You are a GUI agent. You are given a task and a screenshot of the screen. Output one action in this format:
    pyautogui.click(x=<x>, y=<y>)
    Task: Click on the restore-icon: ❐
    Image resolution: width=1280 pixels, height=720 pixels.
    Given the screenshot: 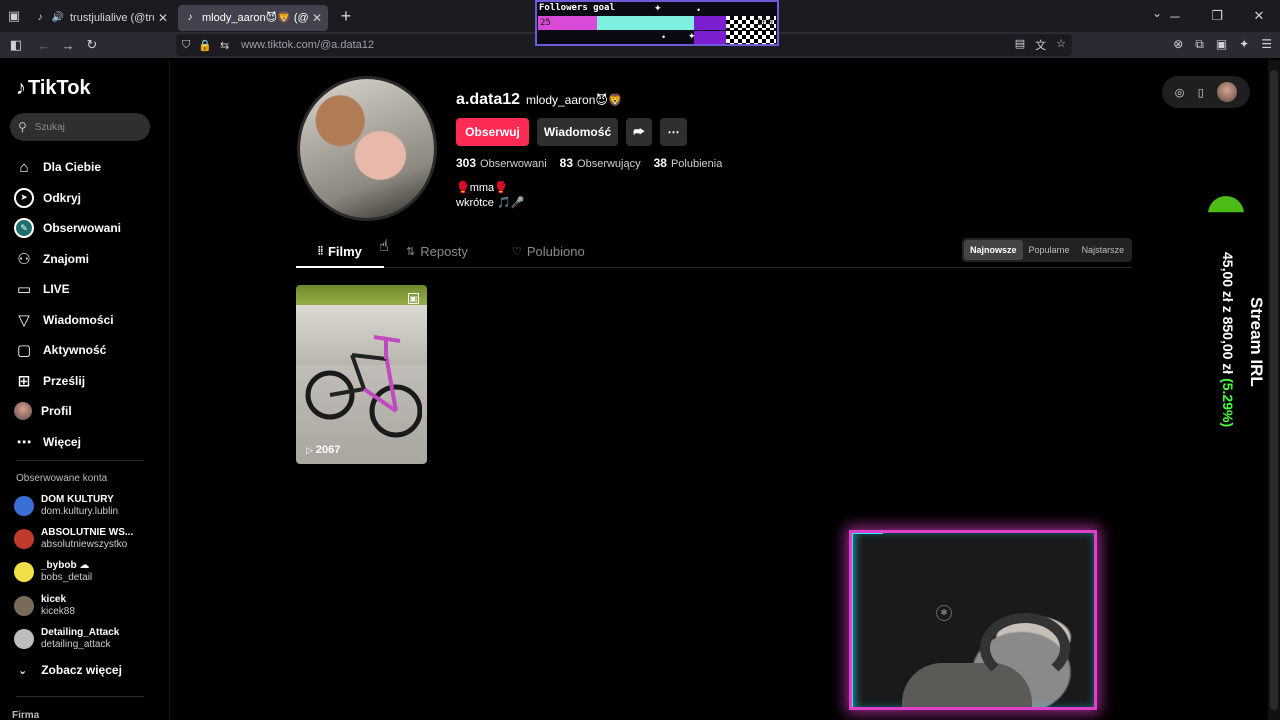 What is the action you would take?
    pyautogui.click(x=1217, y=16)
    